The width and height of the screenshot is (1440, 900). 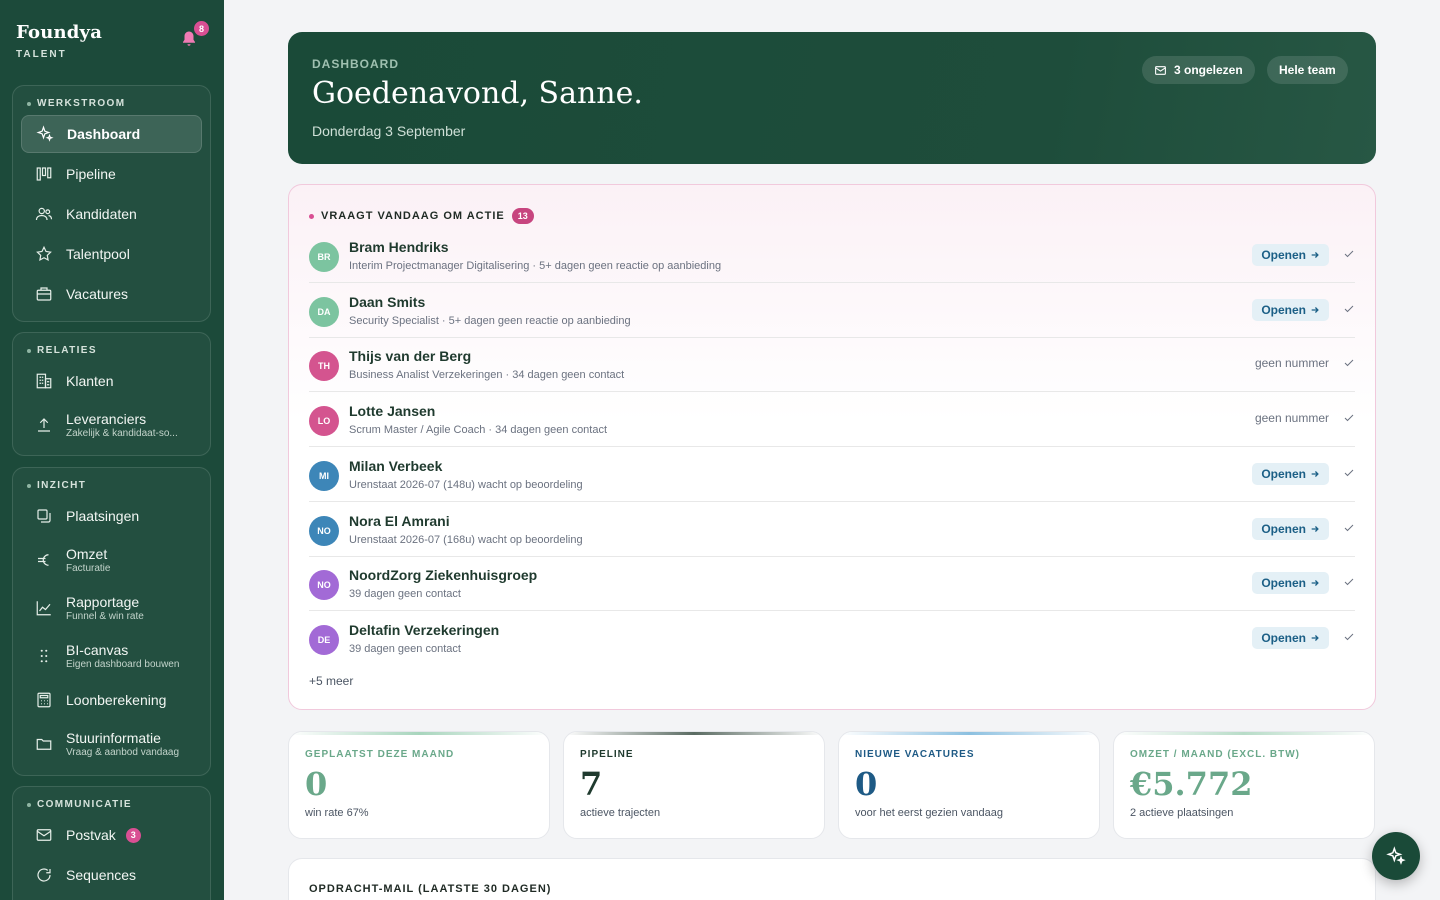 I want to click on copy-icon, so click(x=44, y=516).